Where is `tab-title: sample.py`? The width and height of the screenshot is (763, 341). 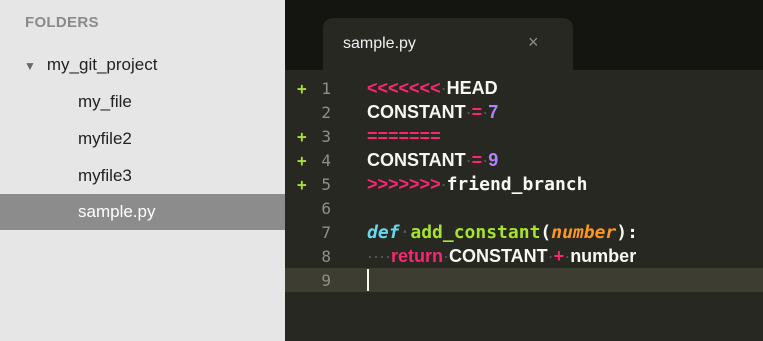
tab-title: sample.py is located at coordinates (379, 43).